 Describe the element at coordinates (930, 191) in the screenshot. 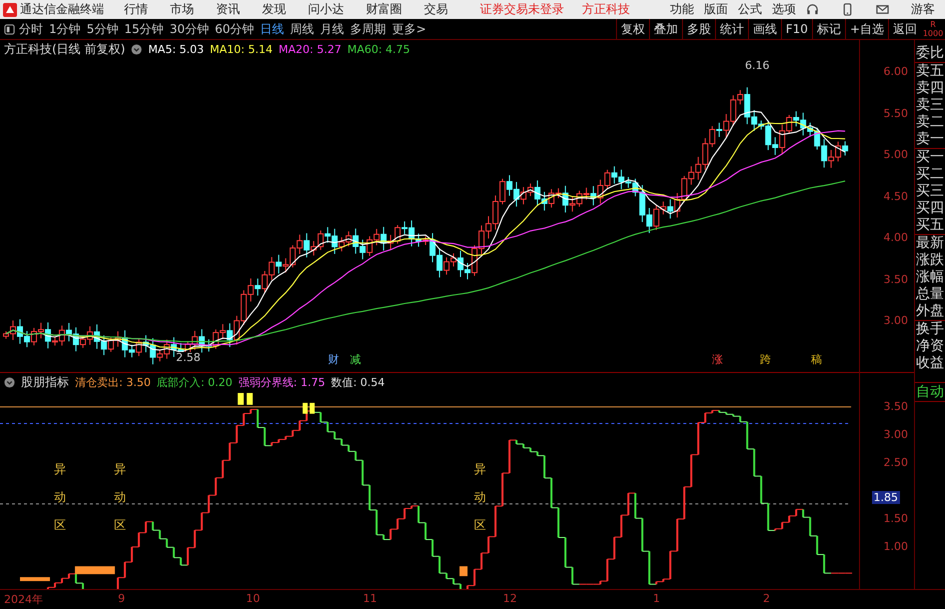

I see `quote-field-label: 买三` at that location.